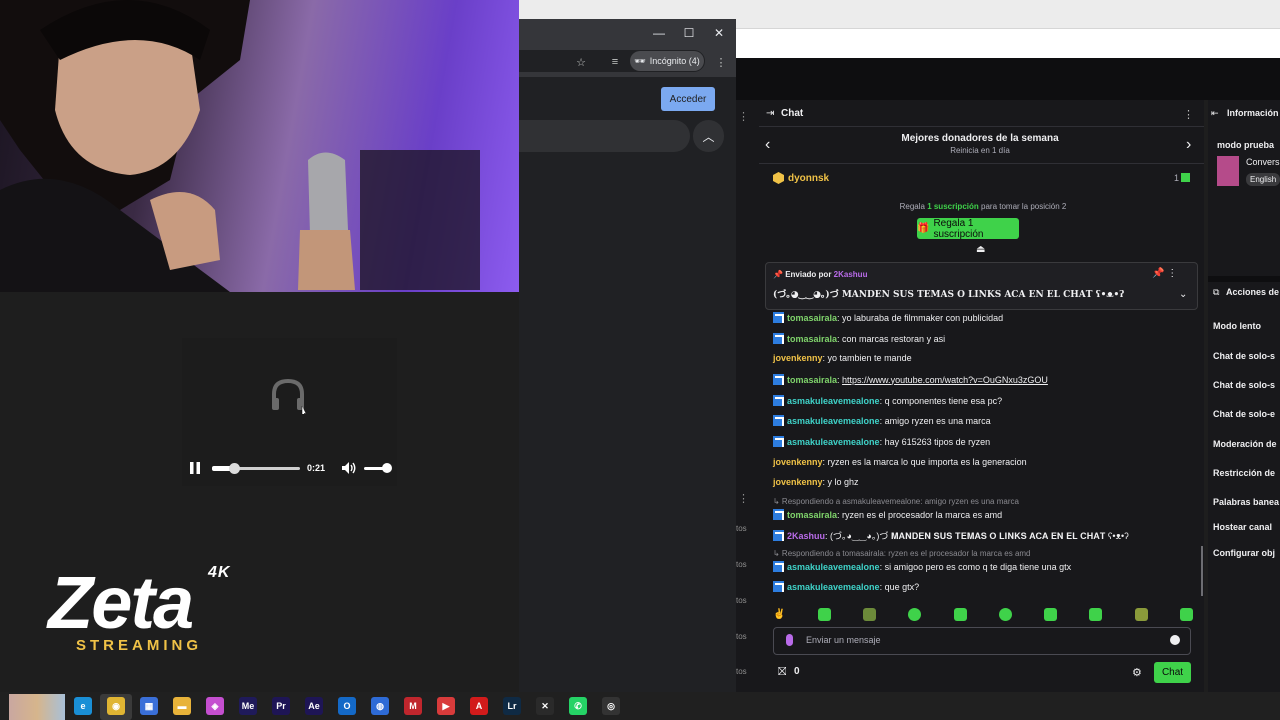 The width and height of the screenshot is (1280, 720). Describe the element at coordinates (215, 706) in the screenshot. I see `taskbar-photos-icon: ◈` at that location.